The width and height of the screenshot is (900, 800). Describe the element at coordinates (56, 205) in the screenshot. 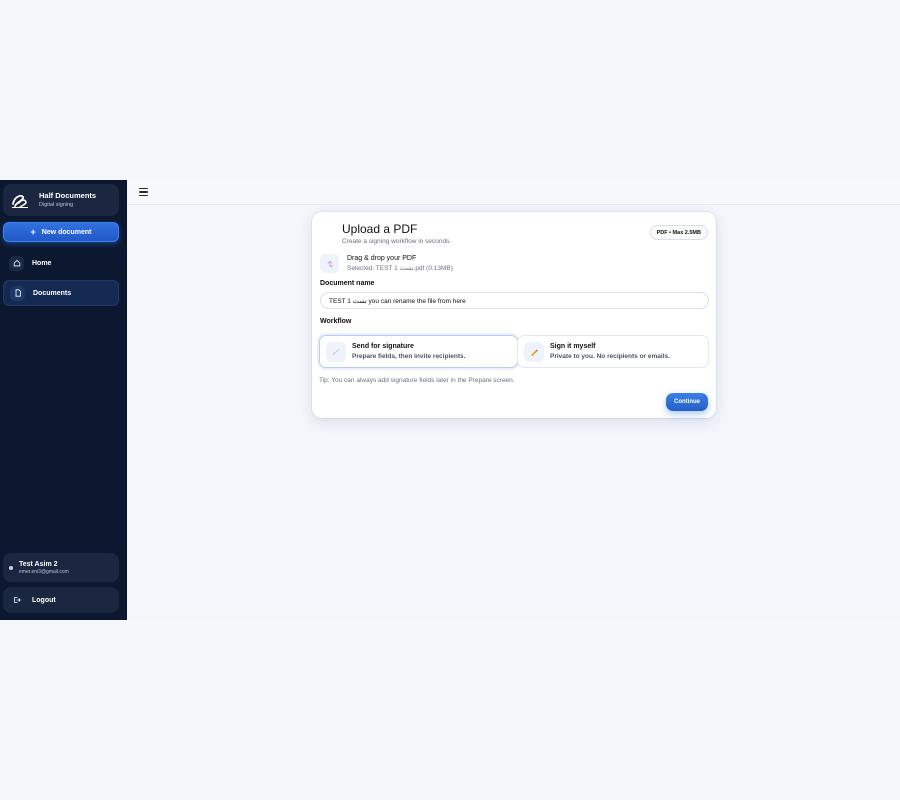

I see `brand-subtitle: Digital signing` at that location.